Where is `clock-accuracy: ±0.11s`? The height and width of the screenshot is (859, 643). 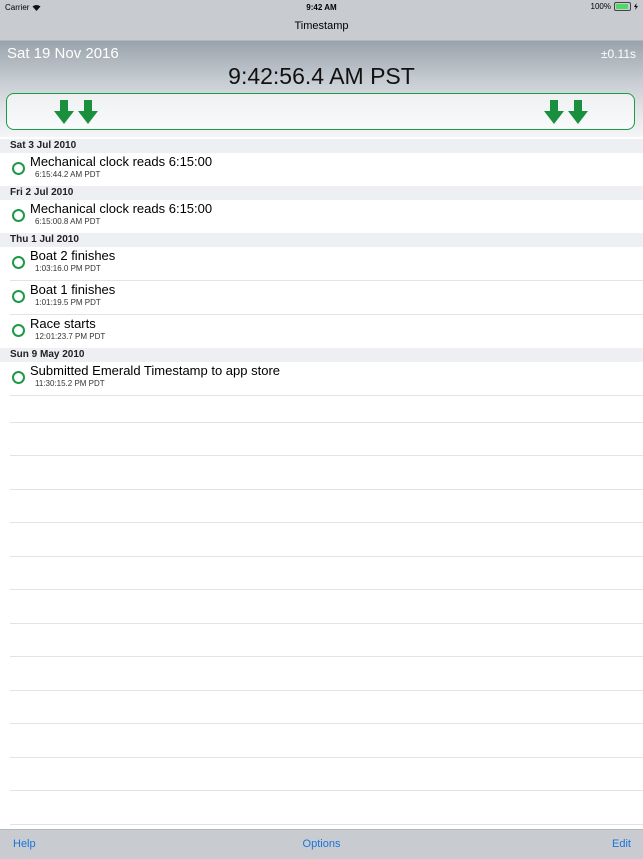
clock-accuracy: ±0.11s is located at coordinates (618, 54).